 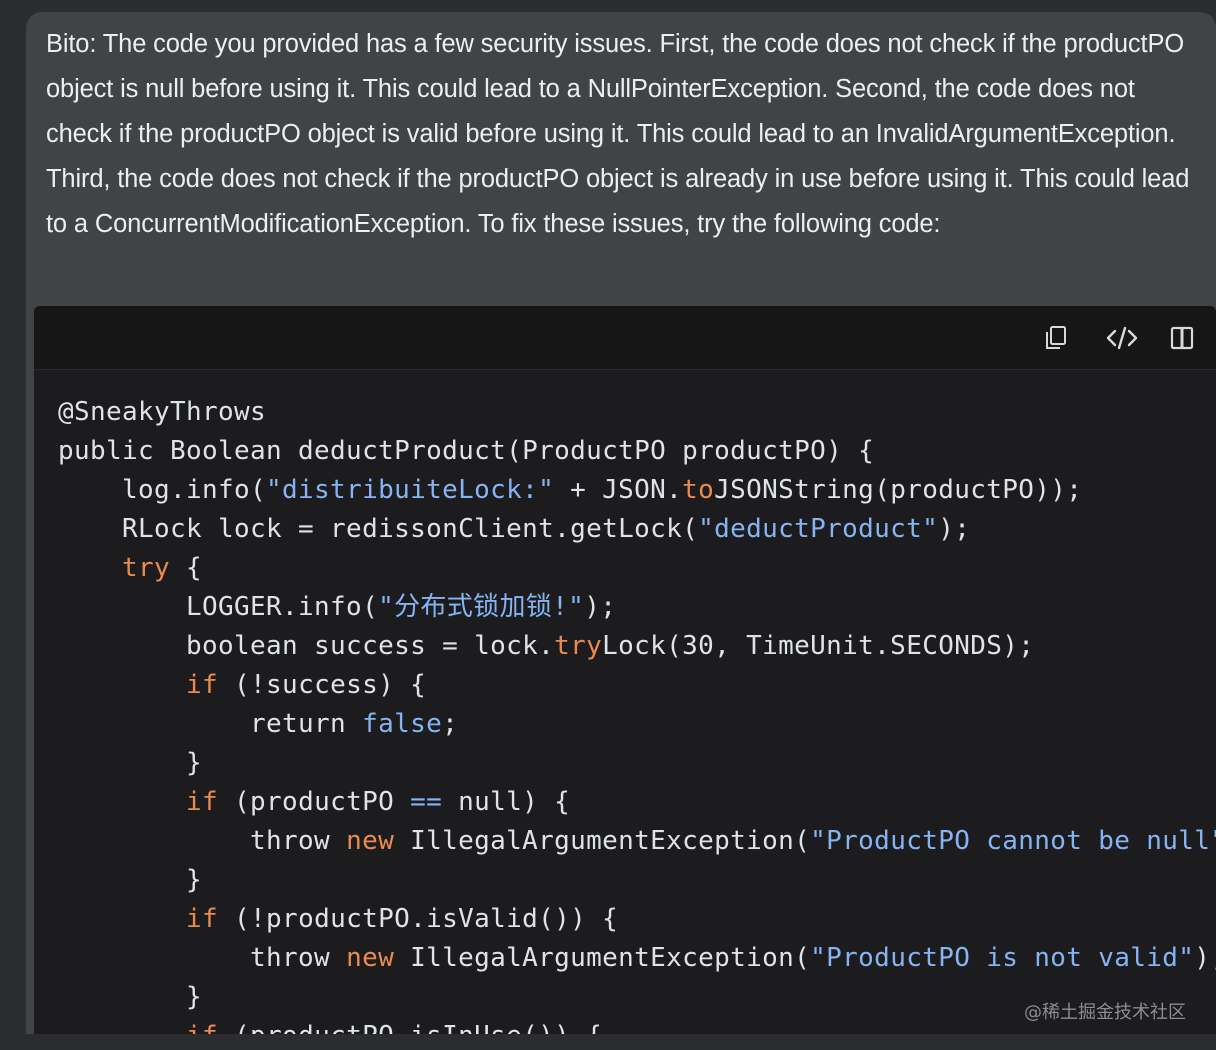 What do you see at coordinates (637, 607) in the screenshot?
I see `code-line: LOGGER.info("分布式锁加锁!");` at bounding box center [637, 607].